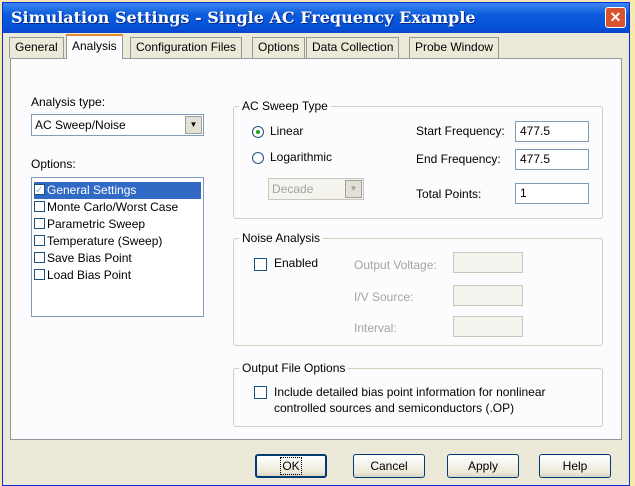 The height and width of the screenshot is (486, 635). I want to click on noise-analysis-title: Noise Analysis, so click(281, 238).